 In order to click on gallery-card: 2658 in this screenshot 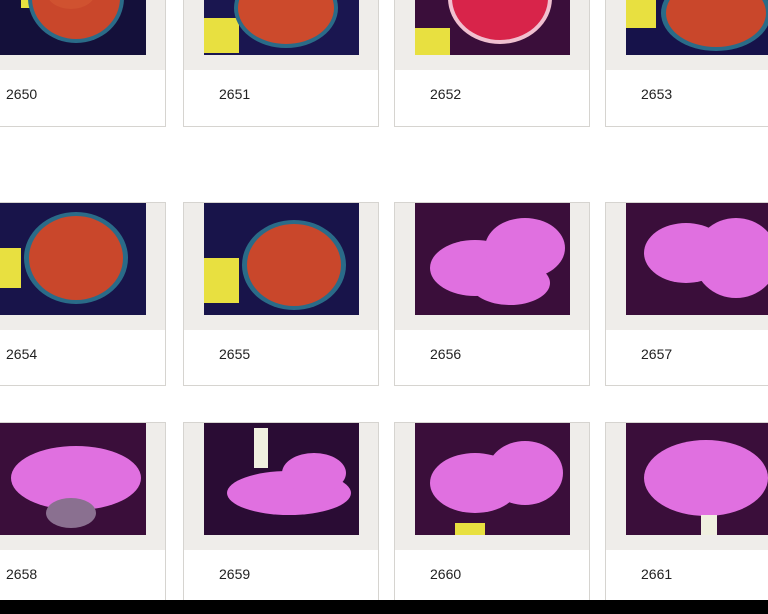, I will do `click(83, 514)`.